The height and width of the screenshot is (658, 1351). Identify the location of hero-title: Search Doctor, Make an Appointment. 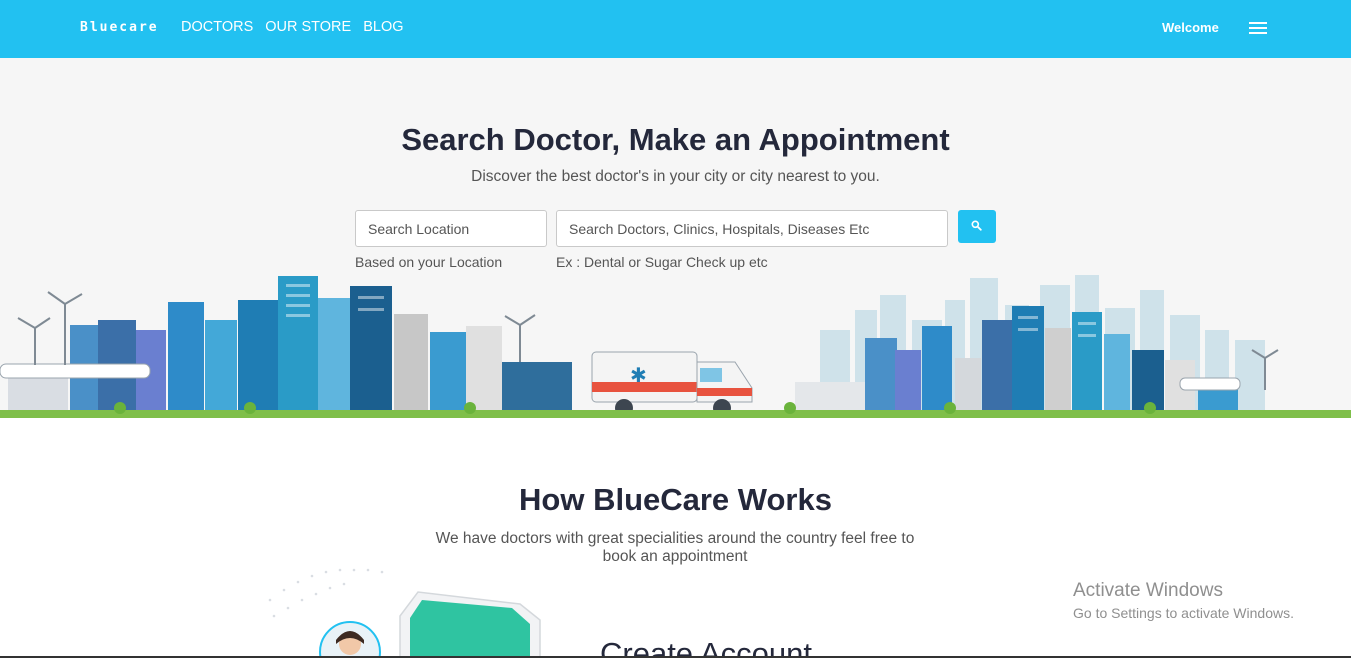
(675, 139).